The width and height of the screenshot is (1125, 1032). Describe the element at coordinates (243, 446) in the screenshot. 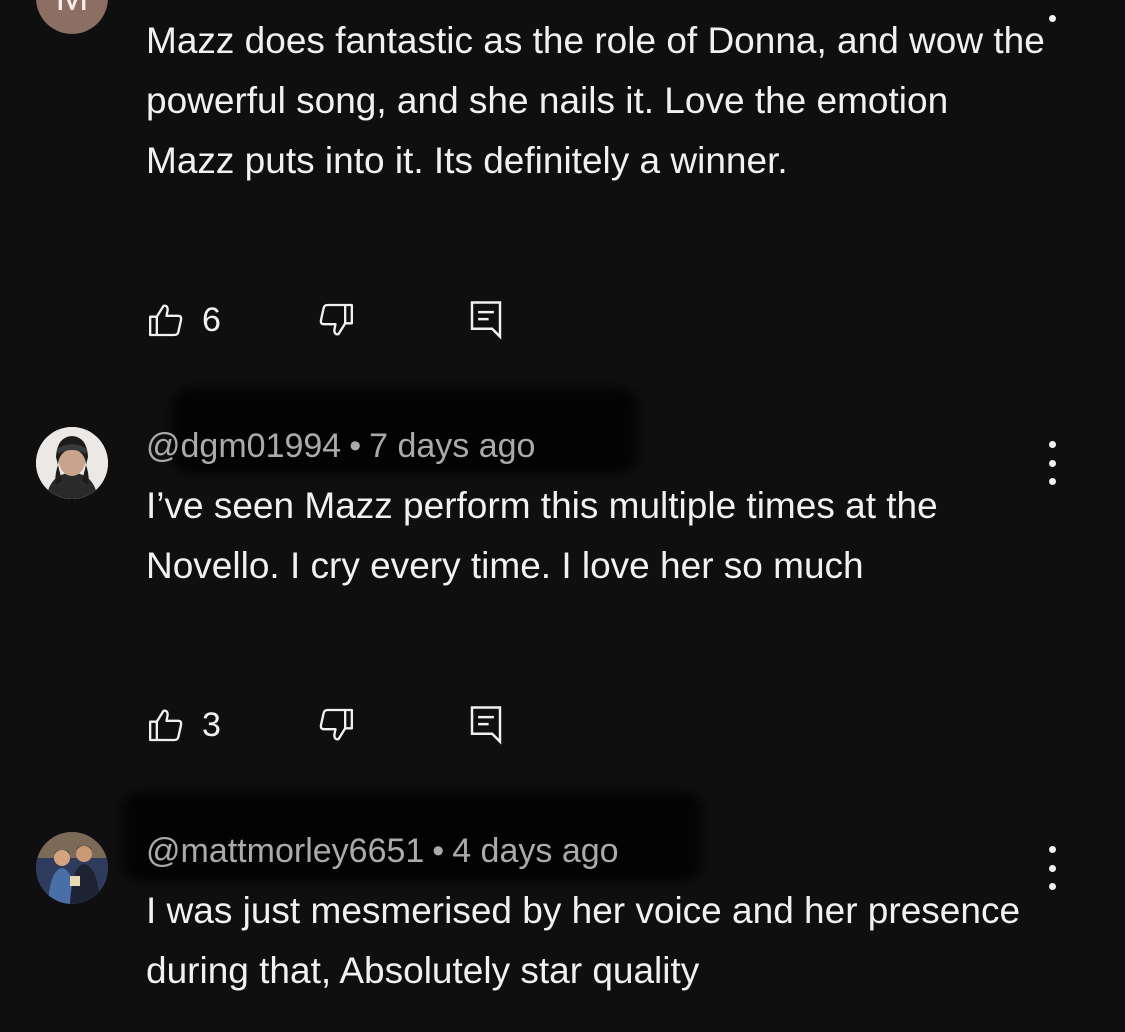

I see `comment-author: @dgm01994` at that location.